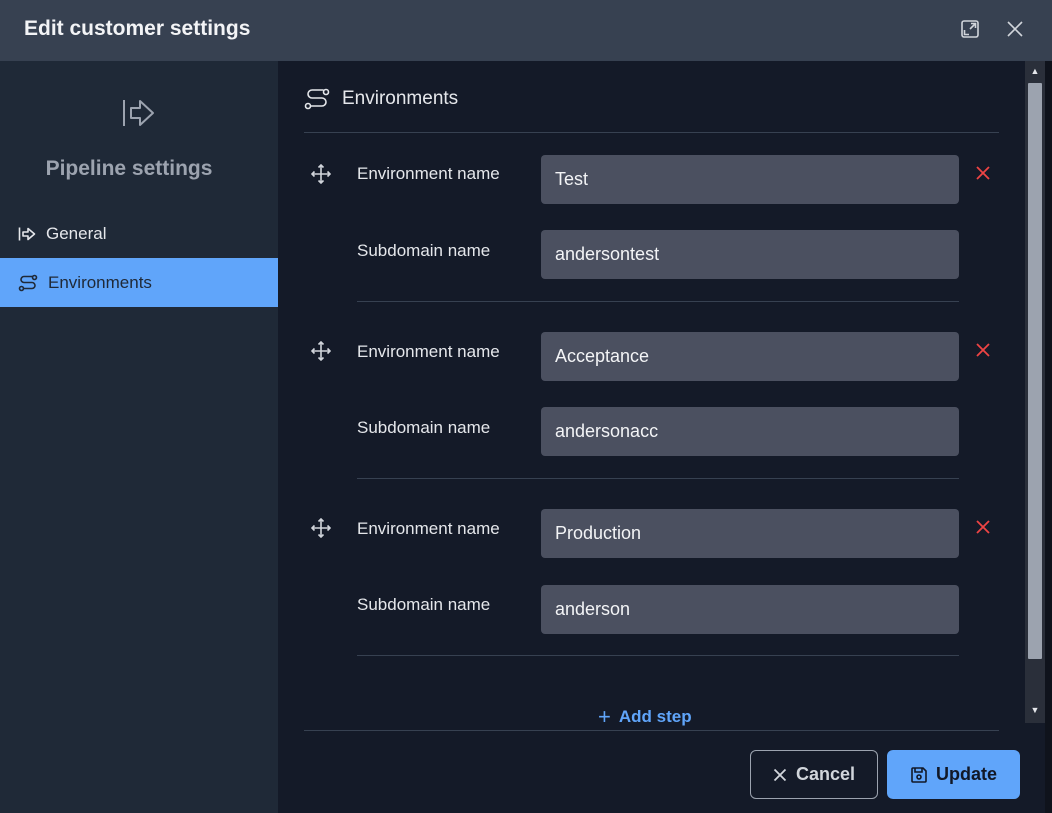 The height and width of the screenshot is (813, 1052). Describe the element at coordinates (129, 168) in the screenshot. I see `sidebar-title: Pipeline settings` at that location.